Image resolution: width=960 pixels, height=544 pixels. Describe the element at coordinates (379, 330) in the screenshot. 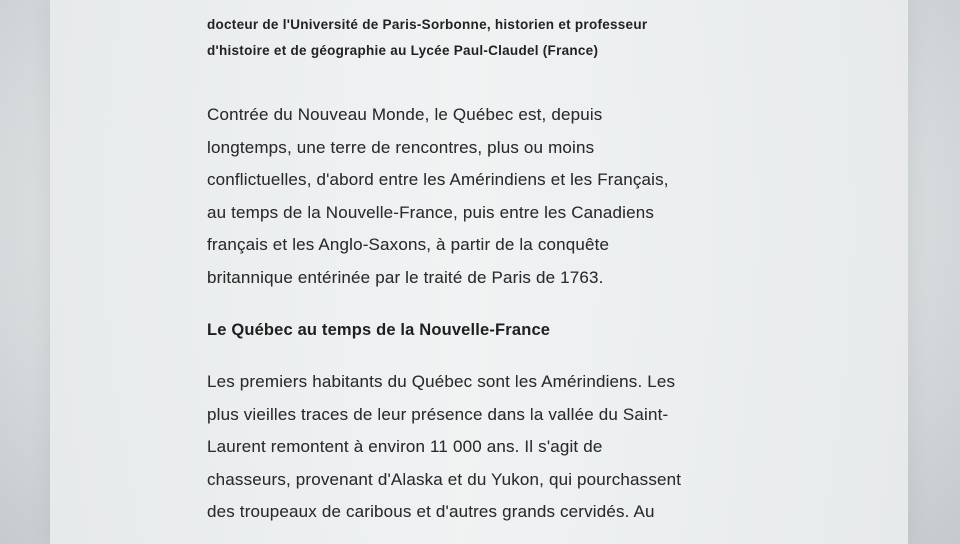

I see `section-heading: Le Québec au temps de la Nouvelle-France` at that location.